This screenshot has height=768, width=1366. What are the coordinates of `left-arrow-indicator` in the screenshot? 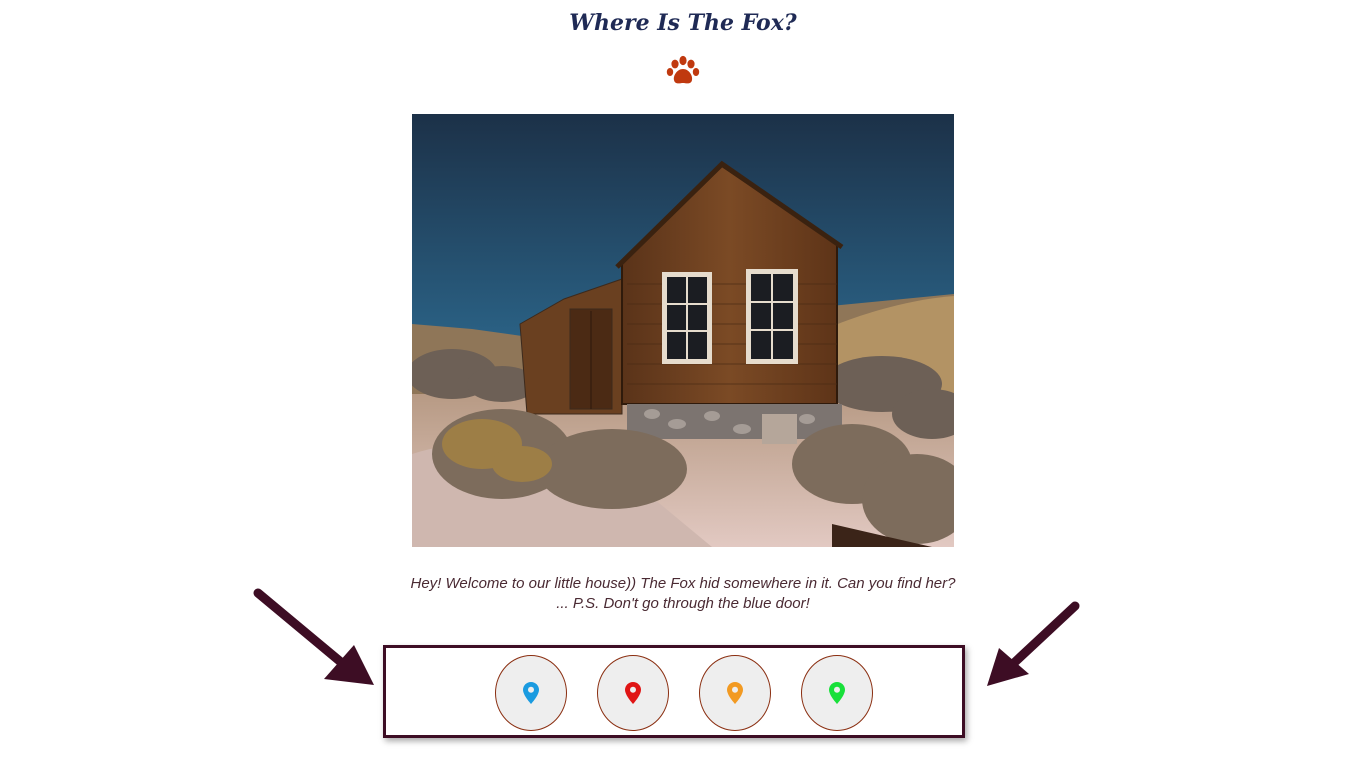 It's located at (313, 636).